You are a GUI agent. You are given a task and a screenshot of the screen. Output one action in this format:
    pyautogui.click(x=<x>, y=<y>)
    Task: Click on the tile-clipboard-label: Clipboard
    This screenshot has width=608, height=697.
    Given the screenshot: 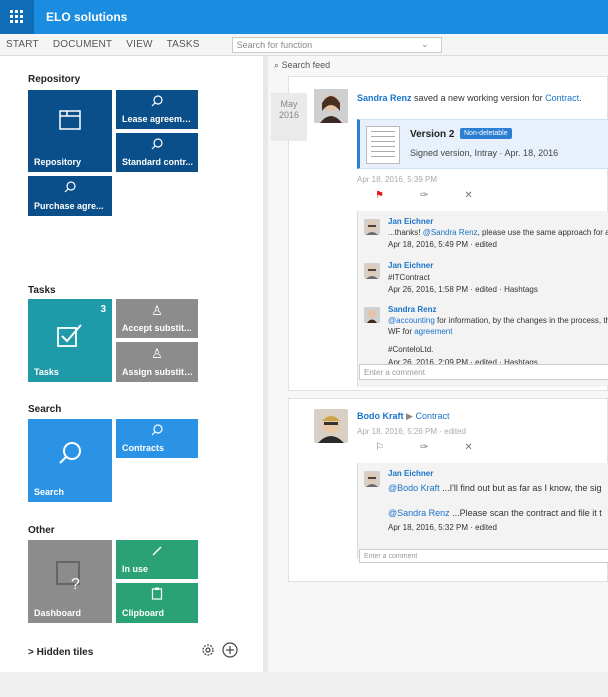 What is the action you would take?
    pyautogui.click(x=143, y=613)
    